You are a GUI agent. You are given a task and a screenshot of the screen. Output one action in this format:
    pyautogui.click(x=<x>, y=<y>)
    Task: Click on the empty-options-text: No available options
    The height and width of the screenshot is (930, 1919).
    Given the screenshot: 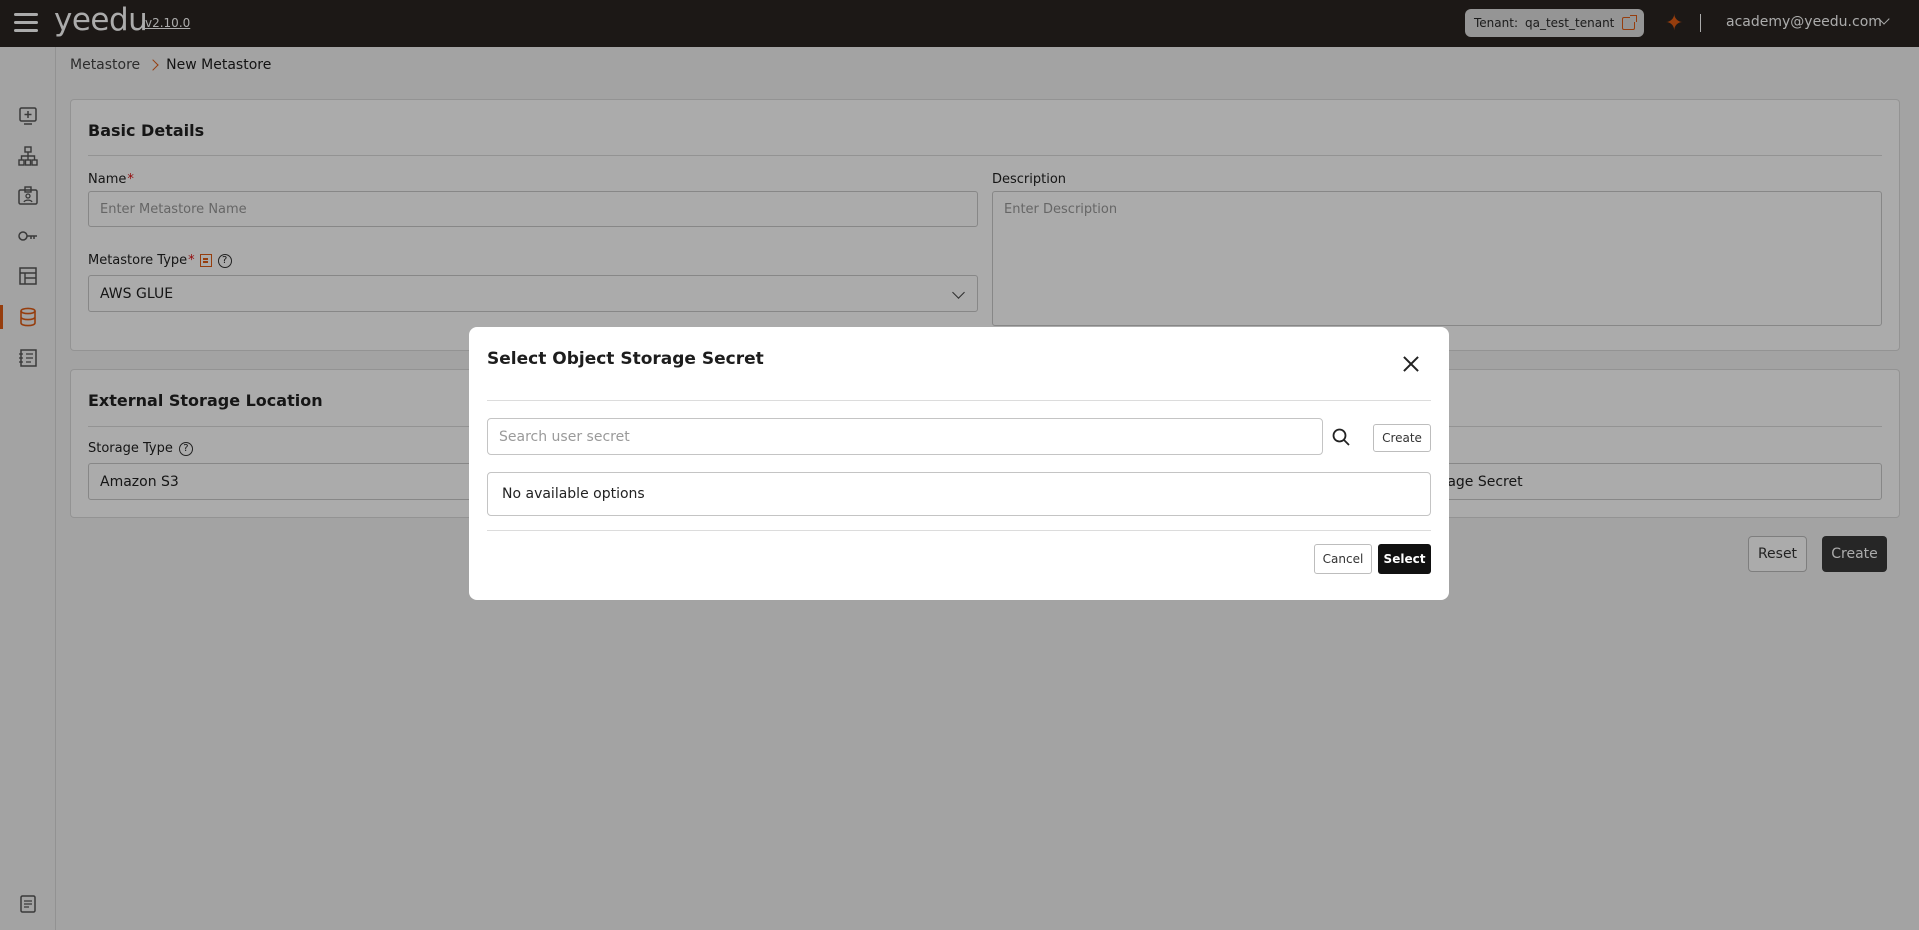 What is the action you would take?
    pyautogui.click(x=573, y=494)
    